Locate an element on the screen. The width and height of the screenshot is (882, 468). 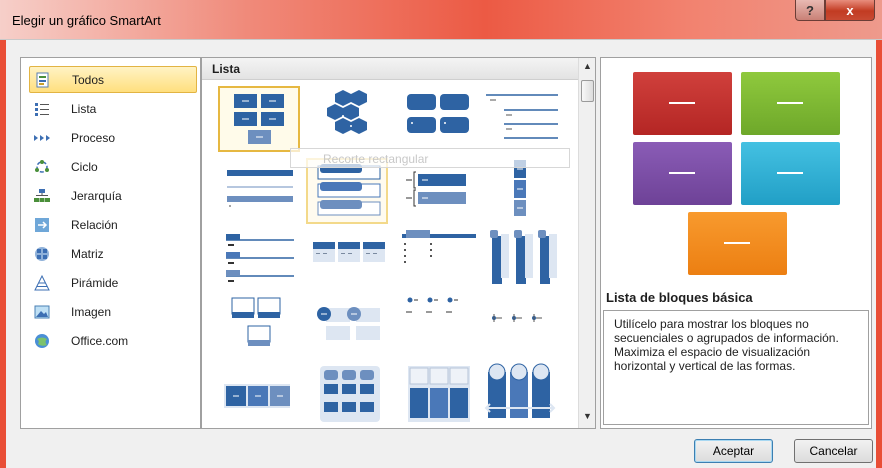
office-com-icon is located at coordinates (42, 341).